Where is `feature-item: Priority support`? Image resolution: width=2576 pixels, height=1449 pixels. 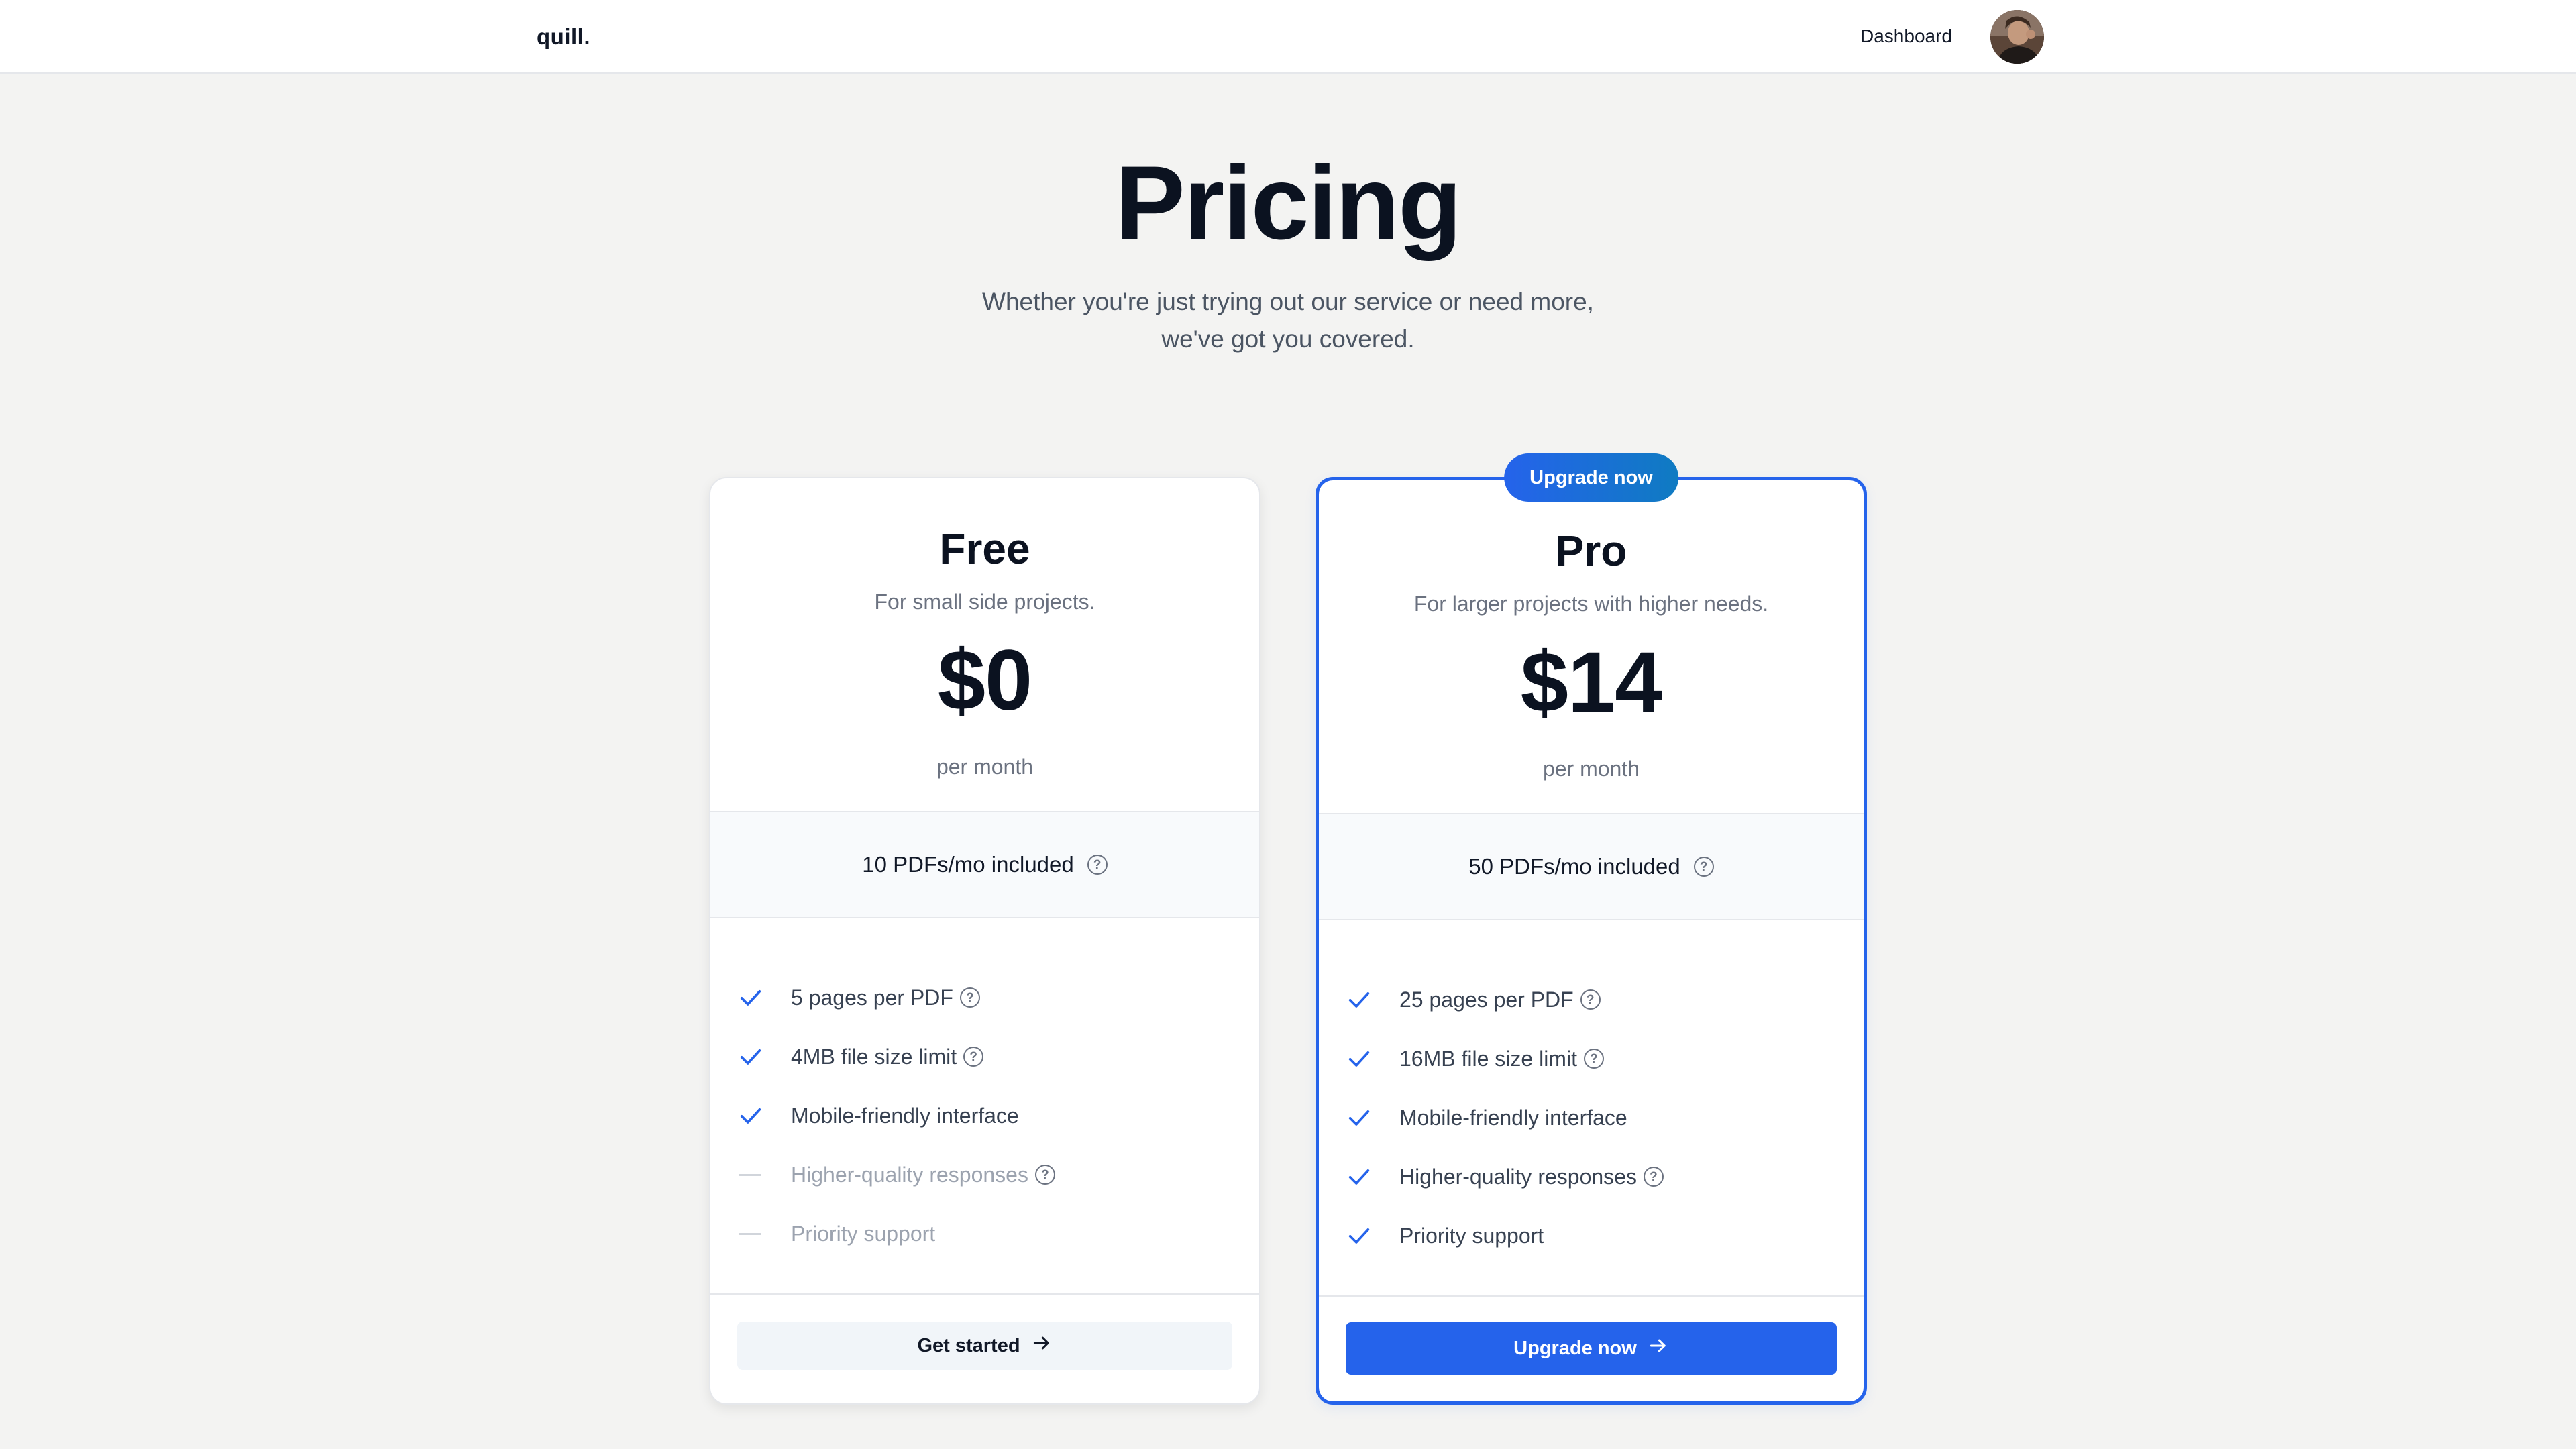
feature-item: Priority support is located at coordinates (1591, 1235).